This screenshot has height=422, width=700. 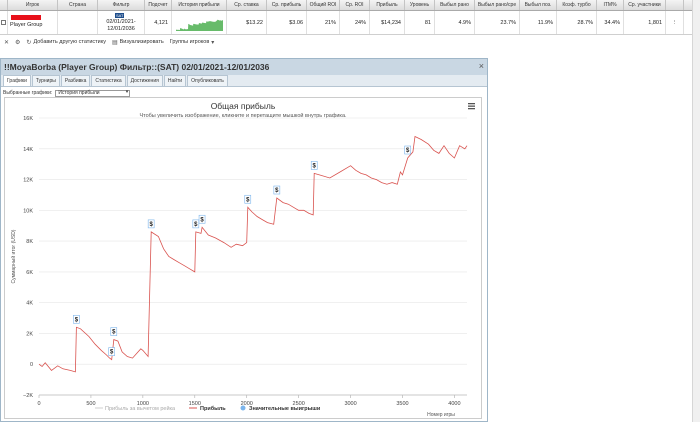 I want to click on y-tick-label: 12K, so click(x=28, y=181).